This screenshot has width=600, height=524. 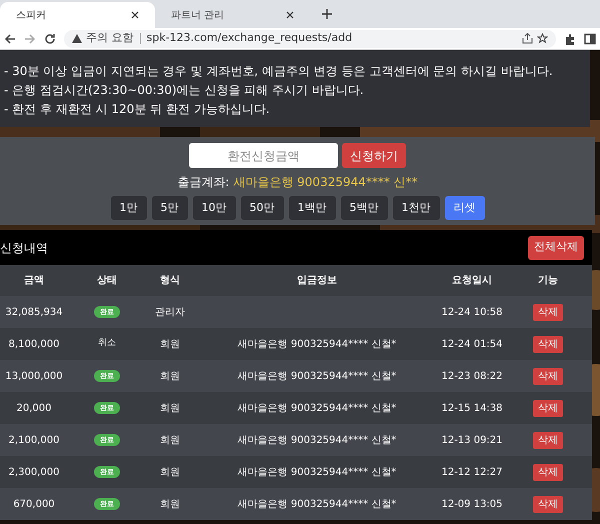 I want to click on status-text: 취소, so click(x=107, y=343).